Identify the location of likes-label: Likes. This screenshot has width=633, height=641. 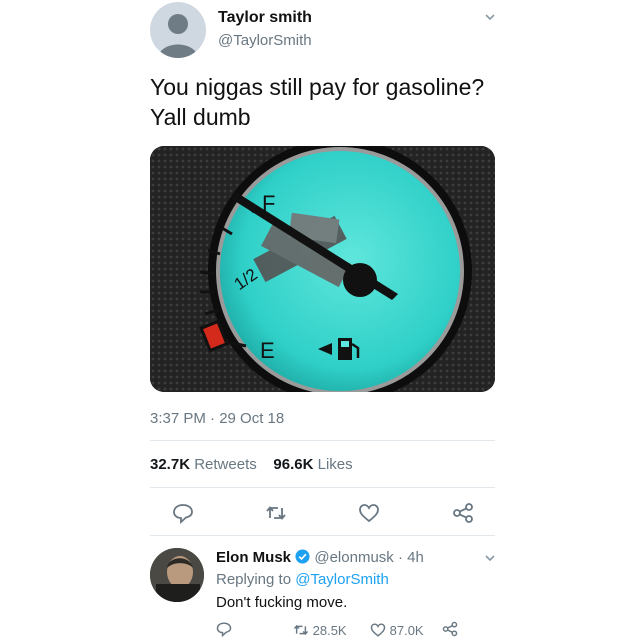
(335, 464).